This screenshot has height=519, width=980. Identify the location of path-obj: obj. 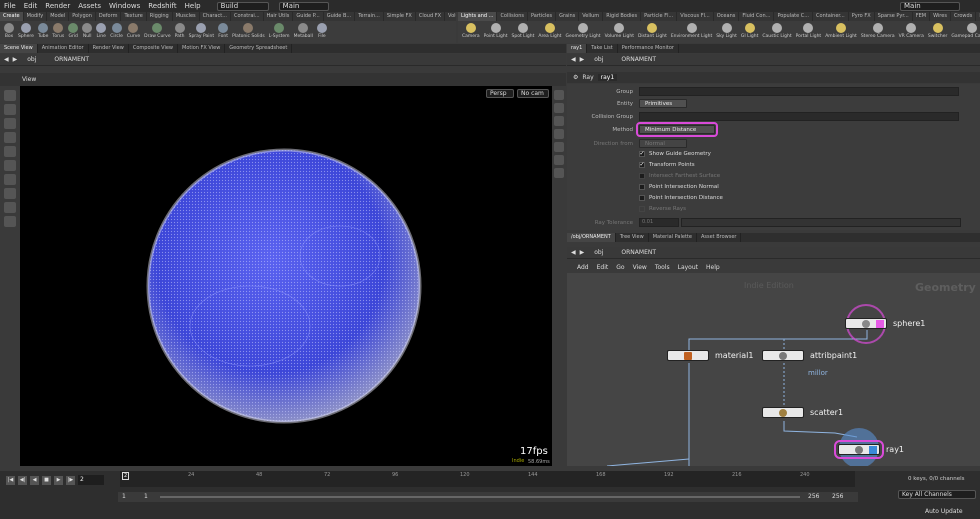
(598, 252).